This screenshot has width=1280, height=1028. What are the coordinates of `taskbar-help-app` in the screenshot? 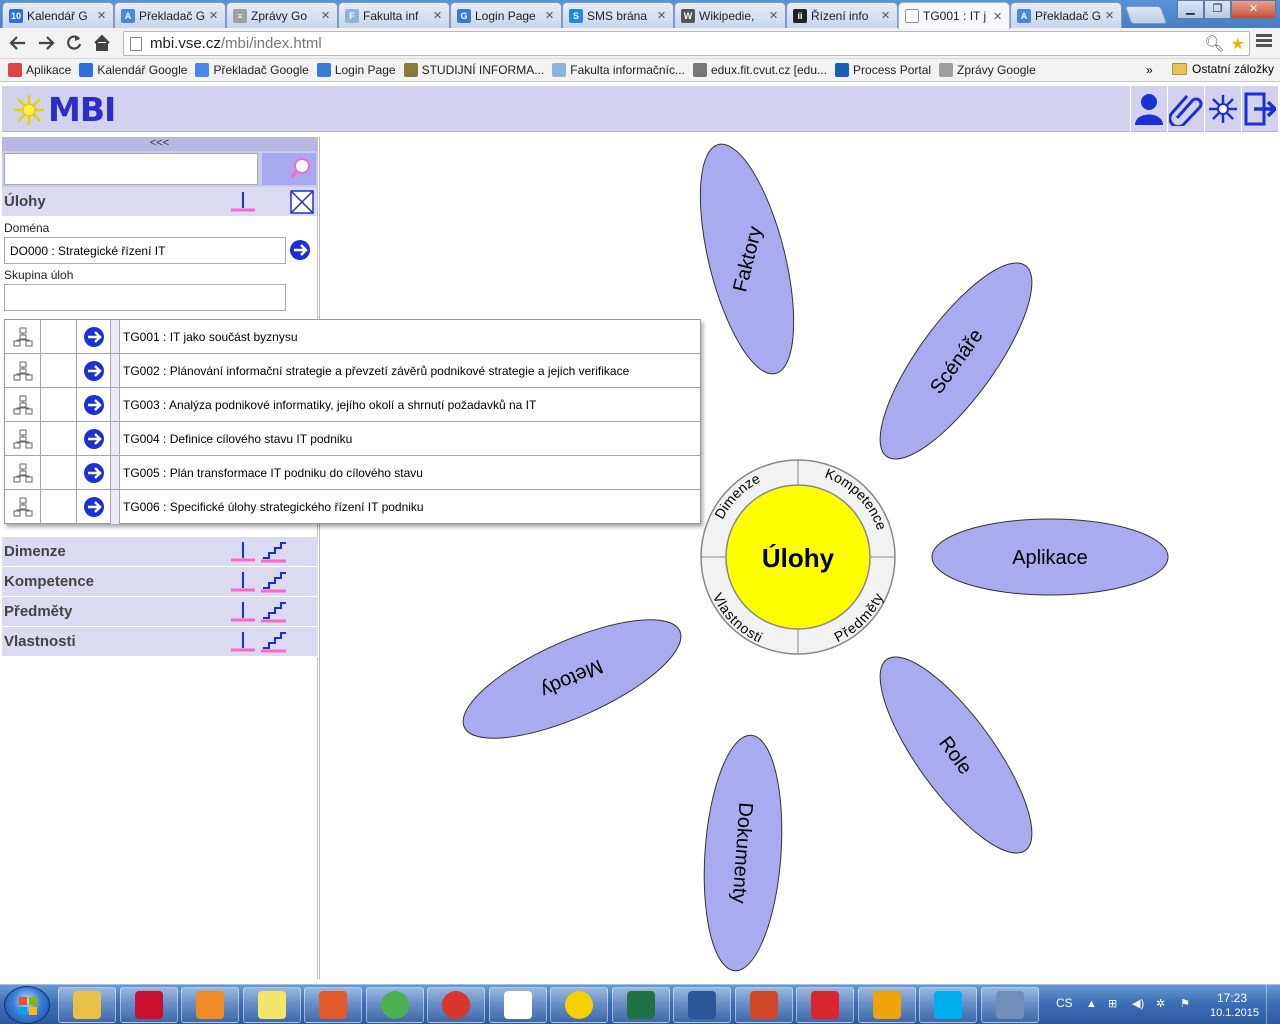 It's located at (456, 1005).